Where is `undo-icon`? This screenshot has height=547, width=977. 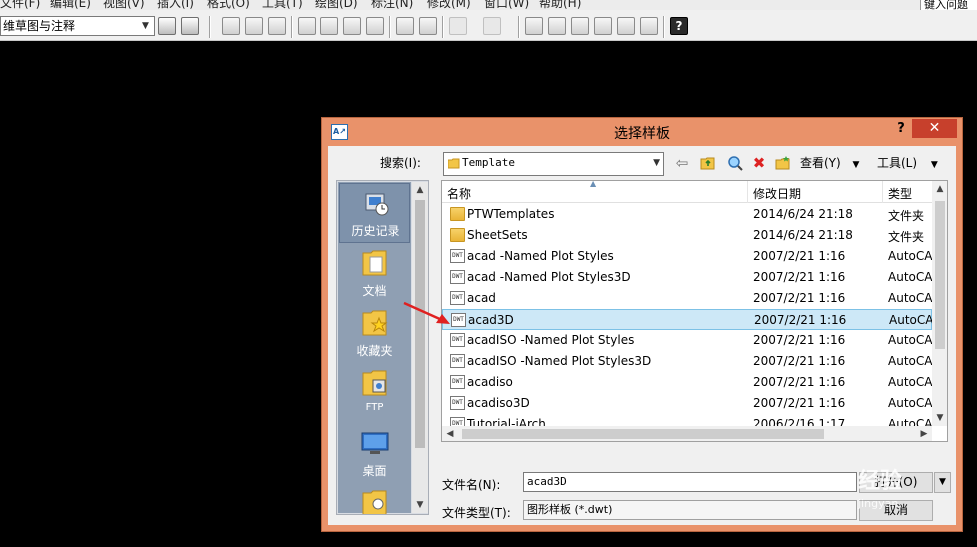 undo-icon is located at coordinates (458, 26).